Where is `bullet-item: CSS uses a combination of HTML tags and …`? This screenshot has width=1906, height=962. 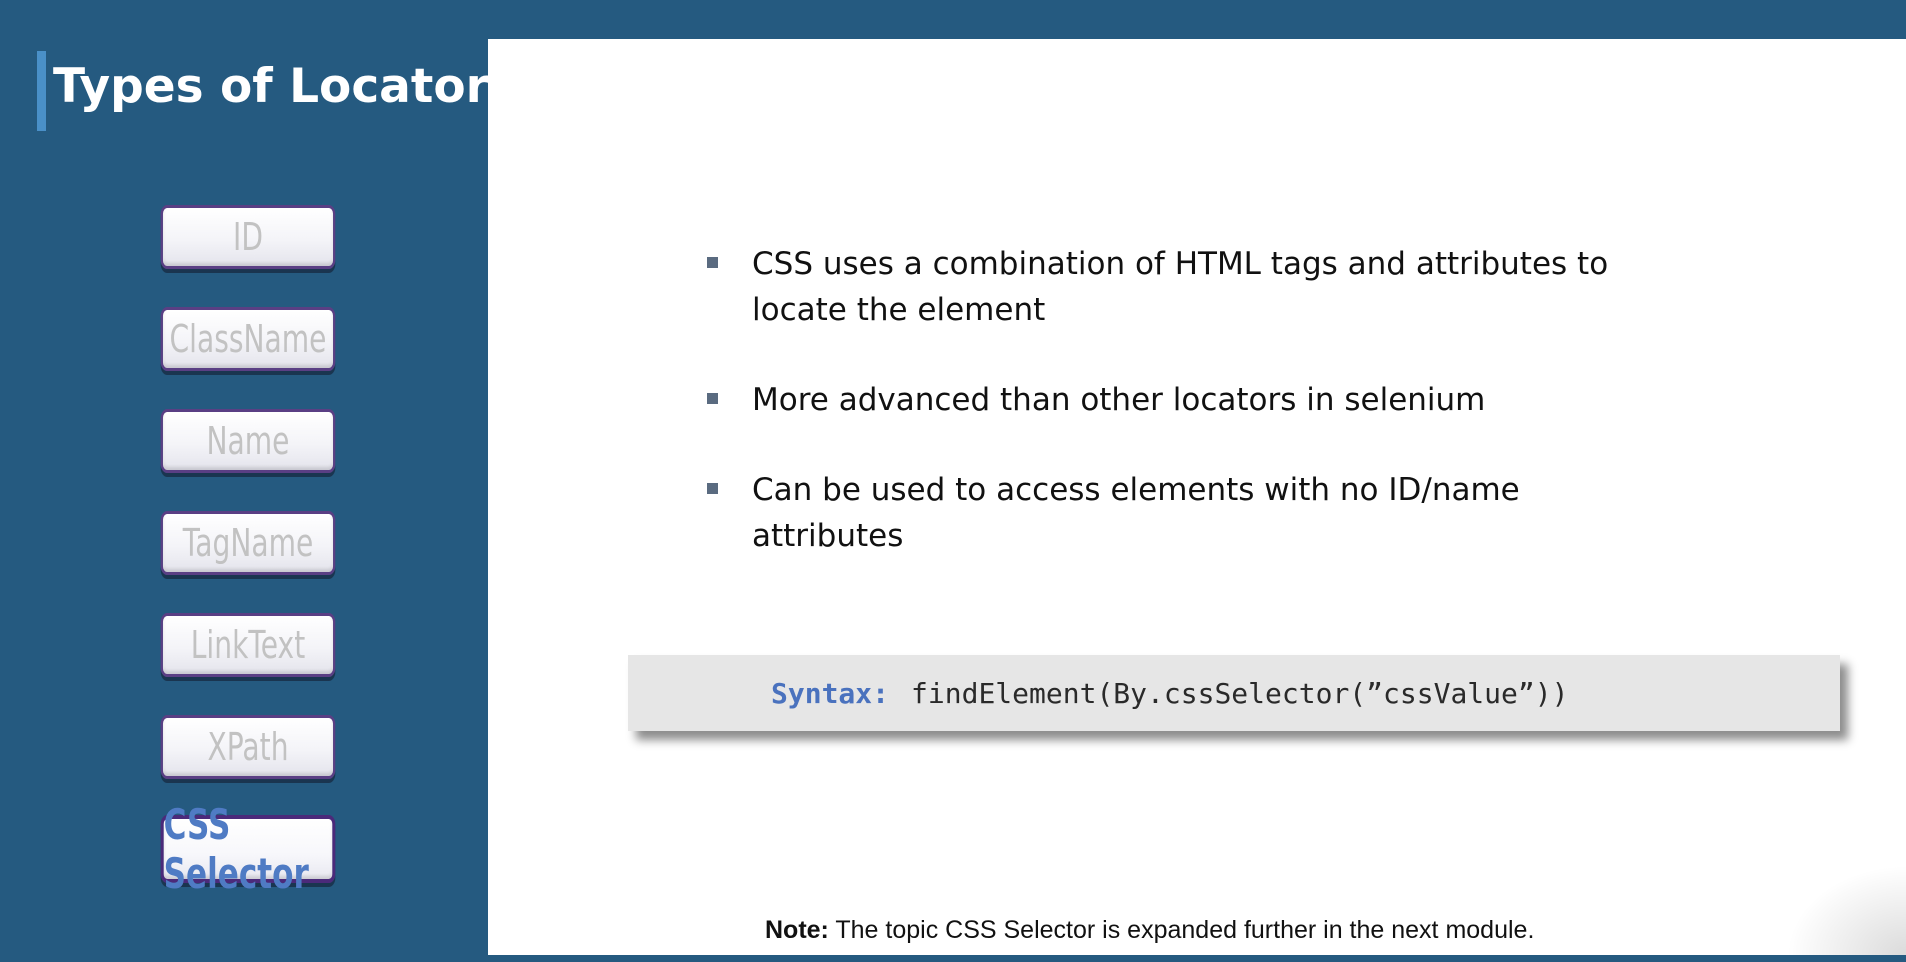
bullet-item: CSS uses a combination of HTML tags and … is located at coordinates (1187, 287).